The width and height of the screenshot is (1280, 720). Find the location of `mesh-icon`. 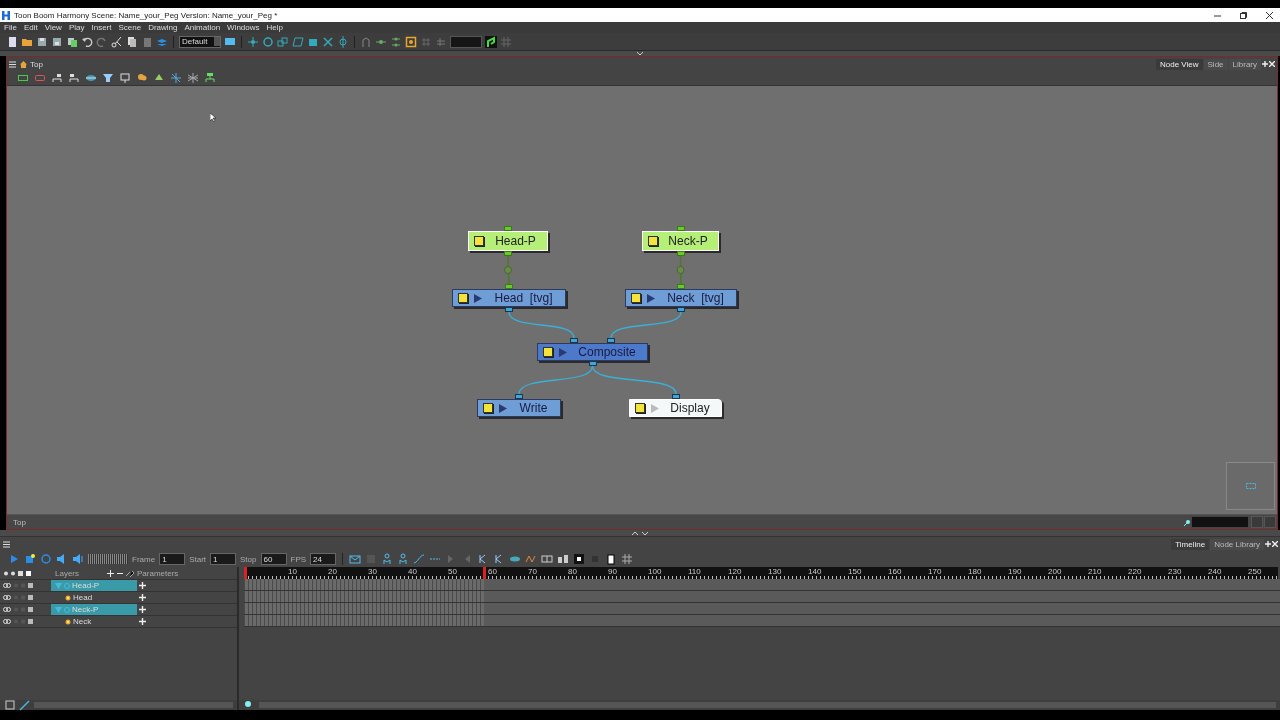

mesh-icon is located at coordinates (193, 78).